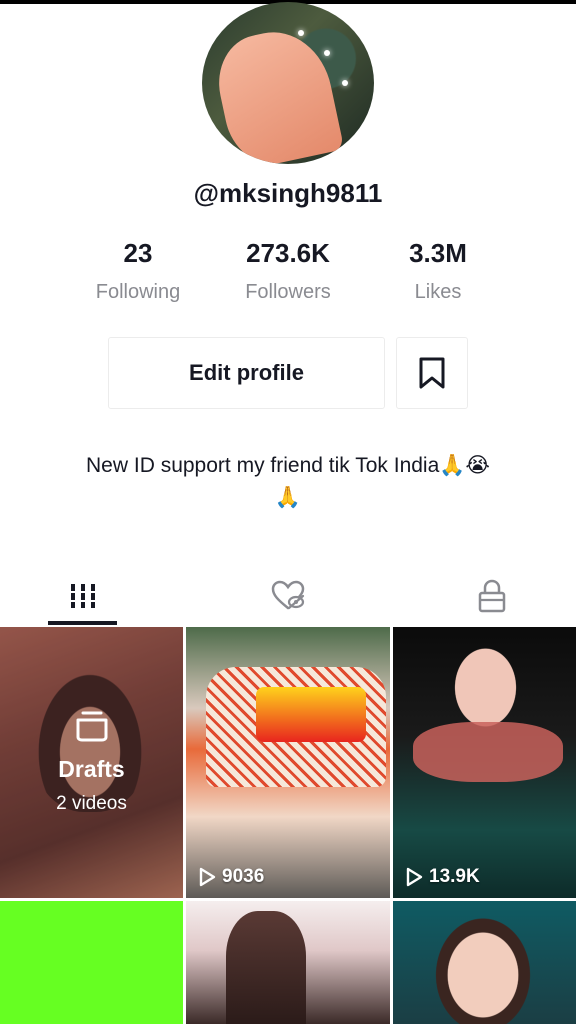 This screenshot has height=1024, width=576. Describe the element at coordinates (138, 292) in the screenshot. I see `stat-label: Following` at that location.